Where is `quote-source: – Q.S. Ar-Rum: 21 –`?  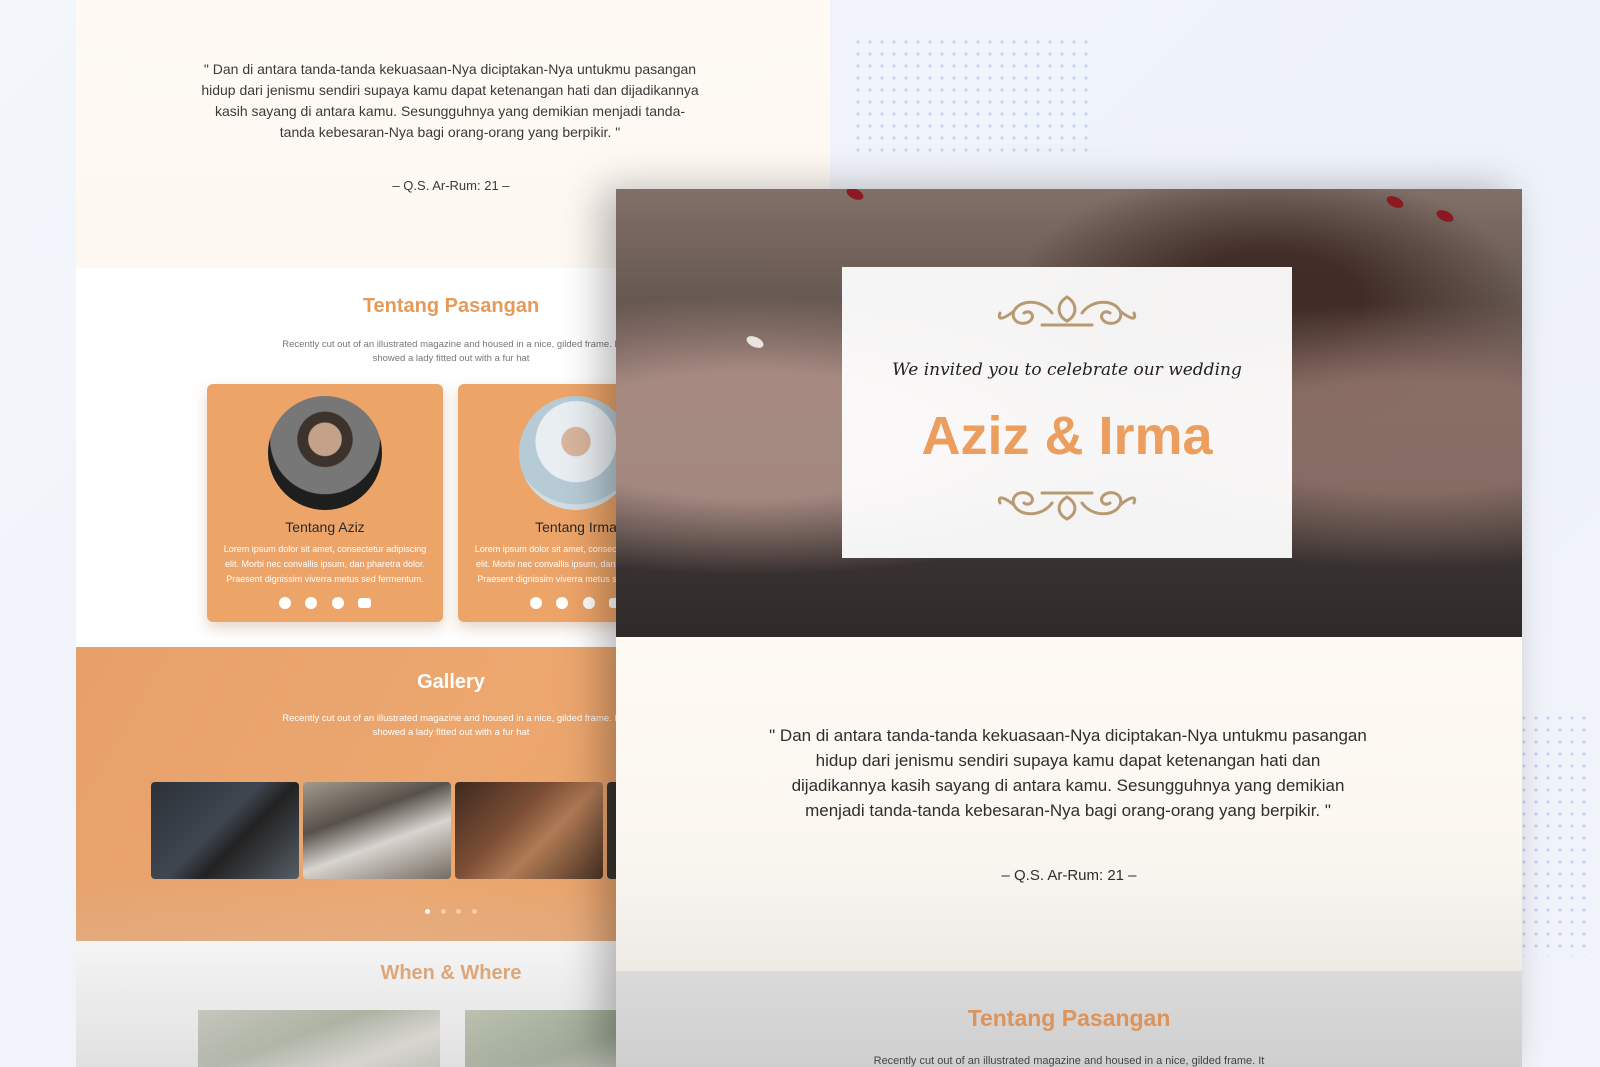 quote-source: – Q.S. Ar-Rum: 21 – is located at coordinates (1069, 875).